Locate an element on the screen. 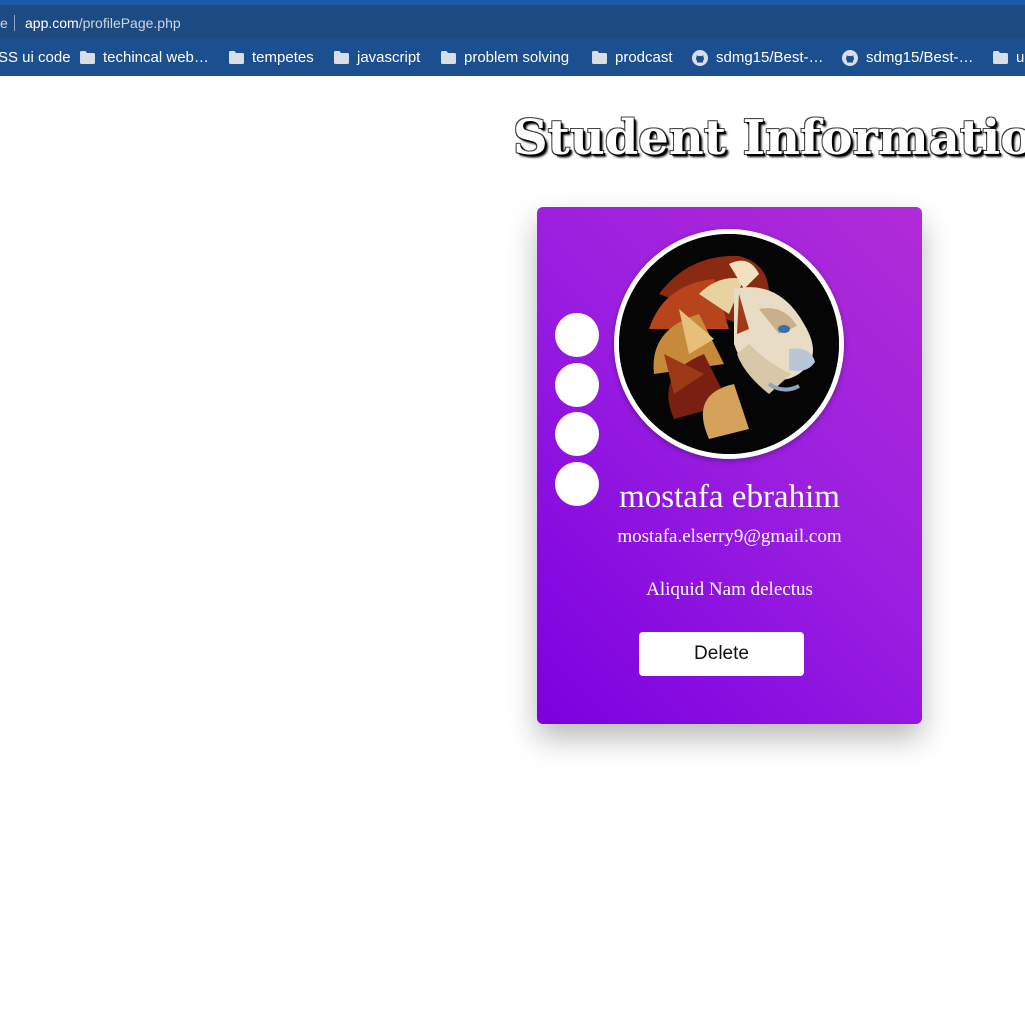 The height and width of the screenshot is (1025, 1025). bookmark-item: javascript is located at coordinates (377, 57).